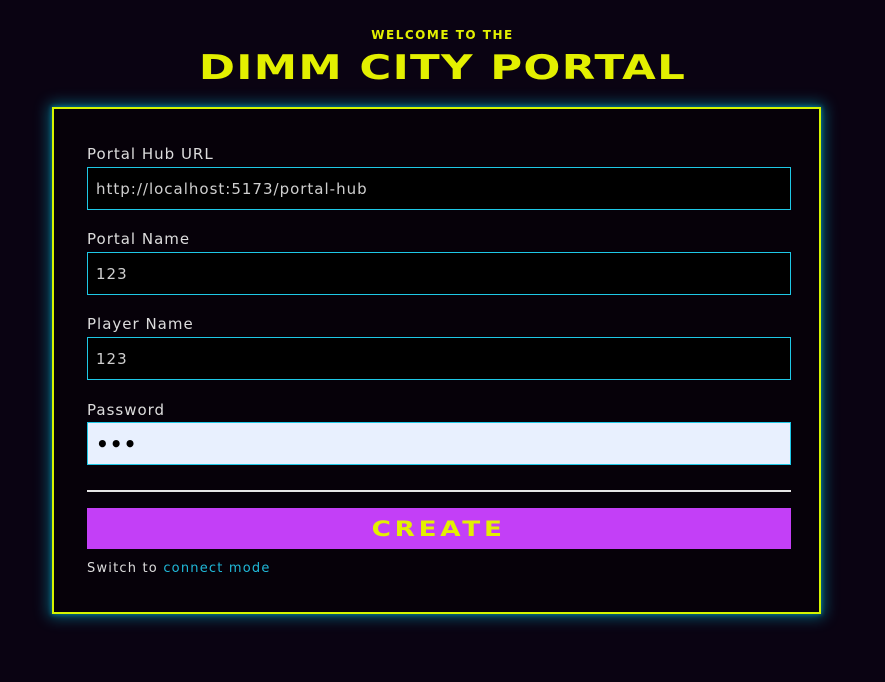  Describe the element at coordinates (439, 443) in the screenshot. I see `password-input` at that location.